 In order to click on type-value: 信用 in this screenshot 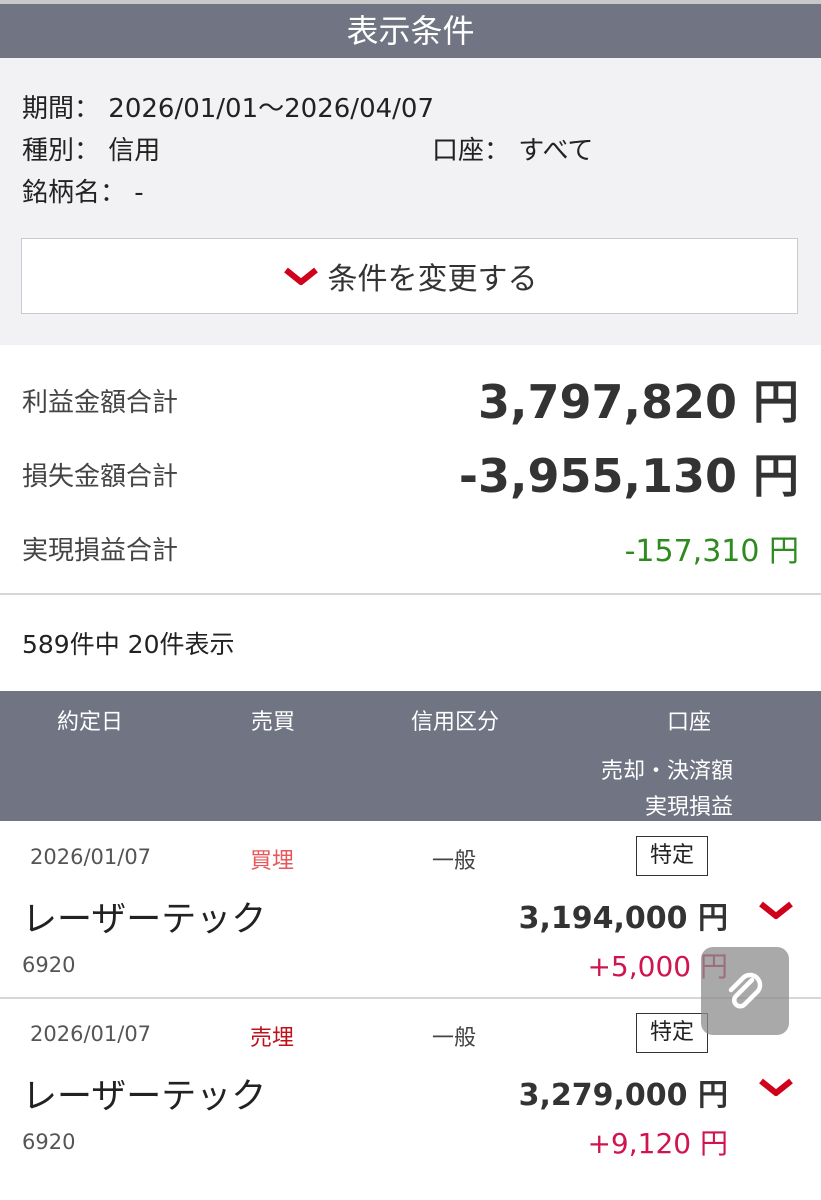, I will do `click(134, 151)`.